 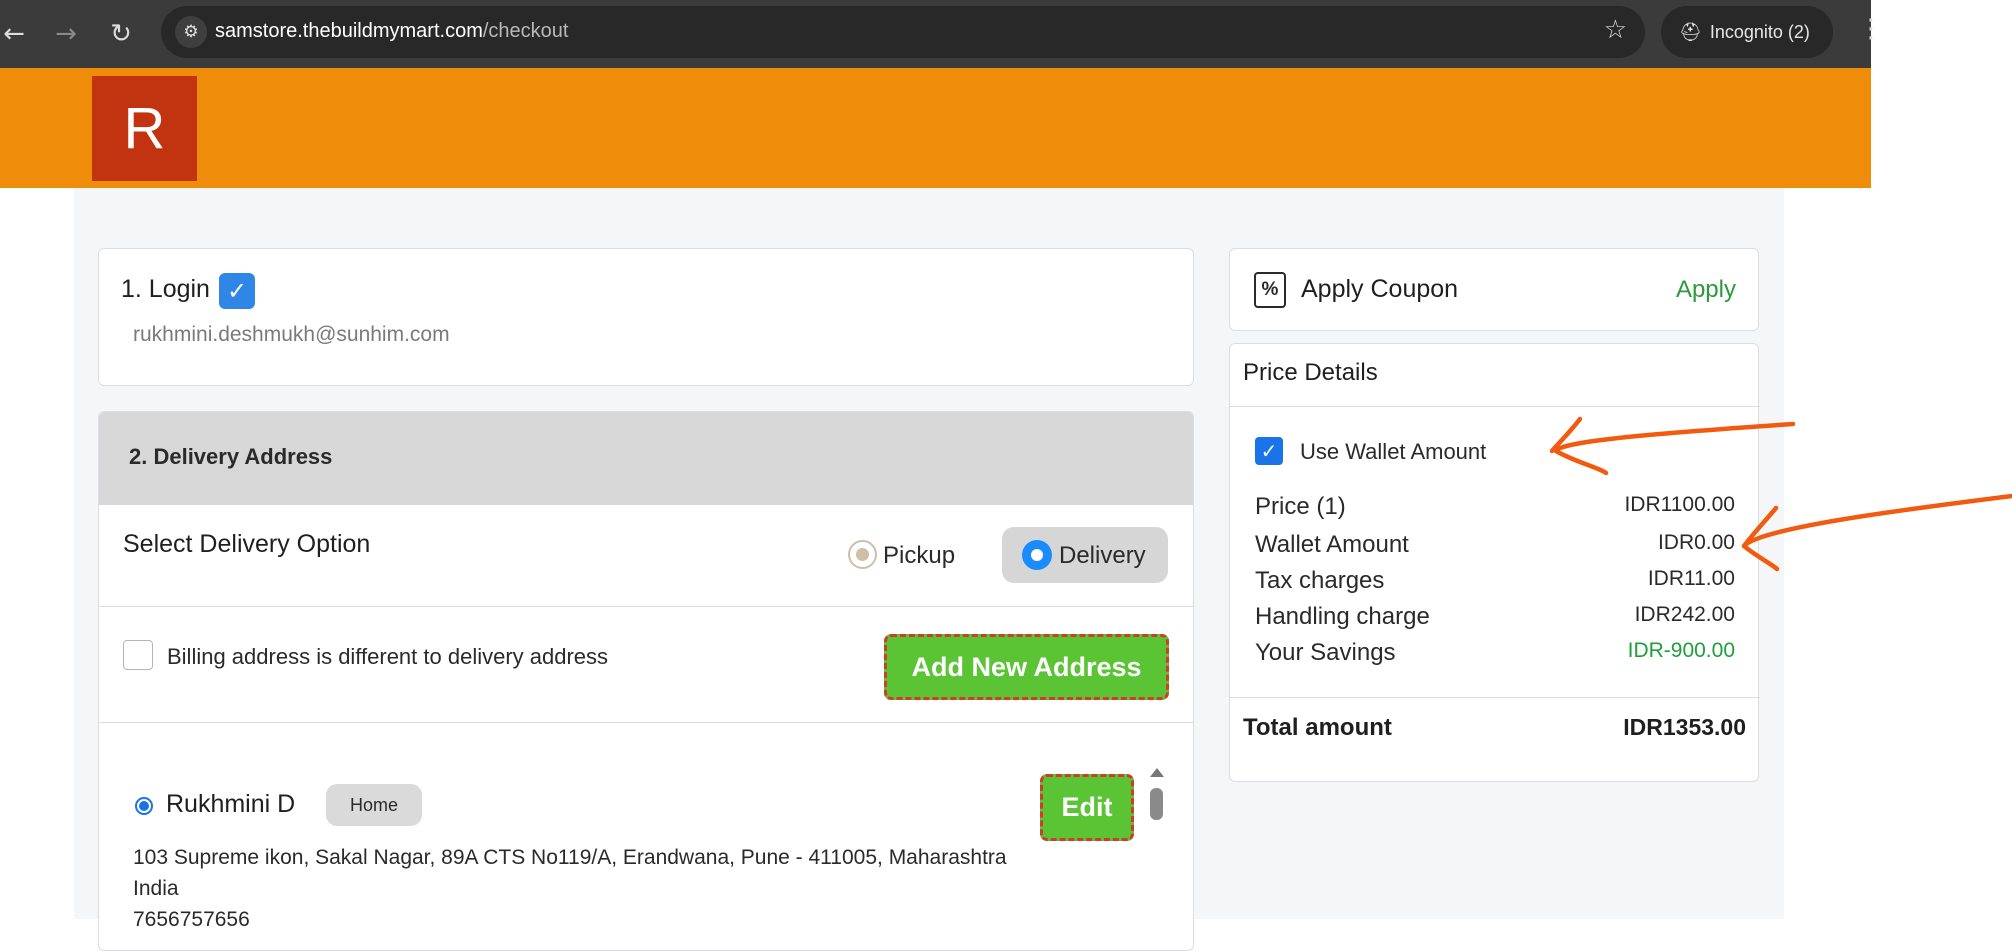 I want to click on annotation-arrowhead, so click(x=1760, y=527).